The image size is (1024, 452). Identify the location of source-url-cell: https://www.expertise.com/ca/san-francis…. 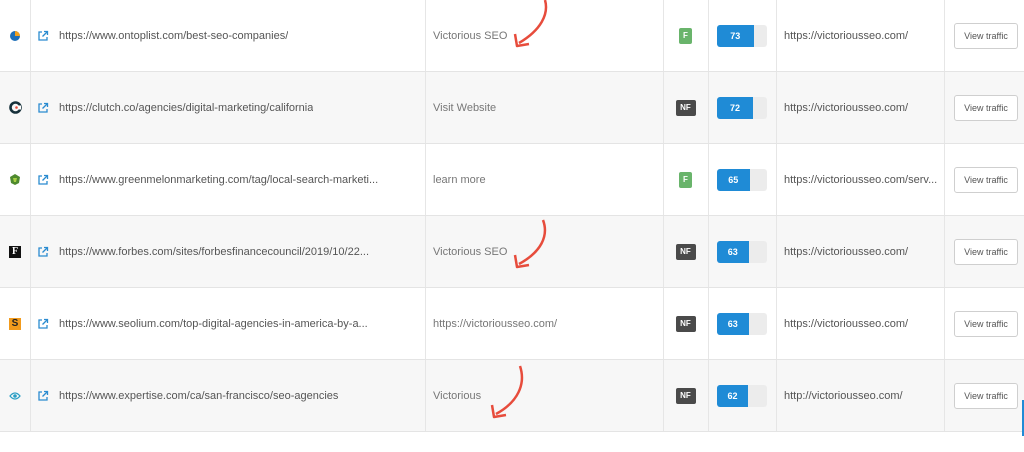
(227, 395).